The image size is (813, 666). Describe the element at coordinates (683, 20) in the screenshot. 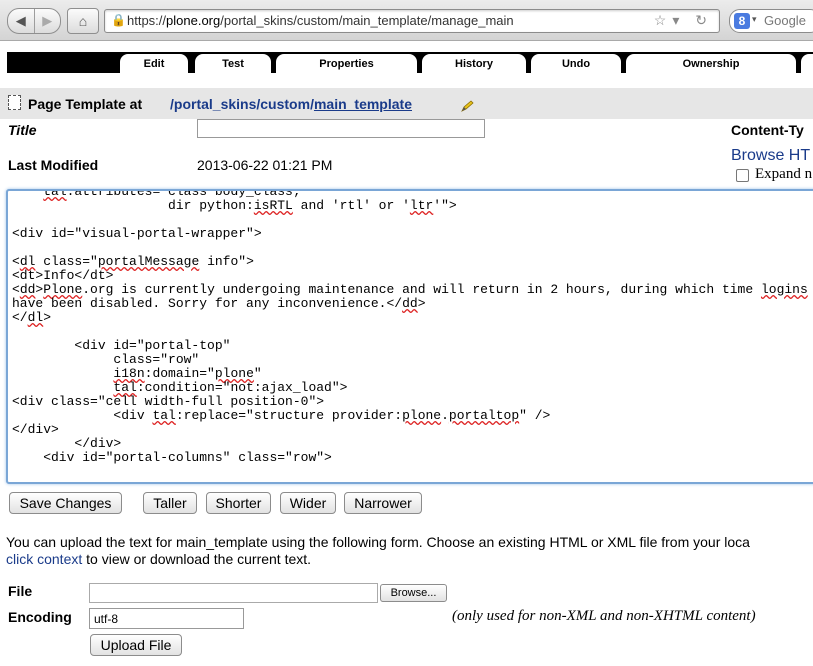

I see `star-reload-icons: ☆▾ ↻` at that location.